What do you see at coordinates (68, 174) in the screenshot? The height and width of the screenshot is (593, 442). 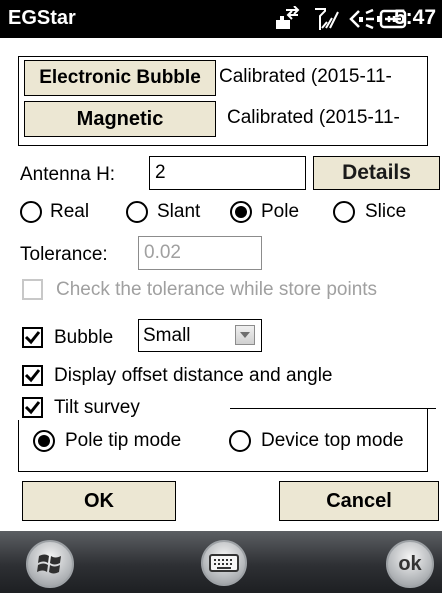 I see `antenna-height-label: Antenna H:` at bounding box center [68, 174].